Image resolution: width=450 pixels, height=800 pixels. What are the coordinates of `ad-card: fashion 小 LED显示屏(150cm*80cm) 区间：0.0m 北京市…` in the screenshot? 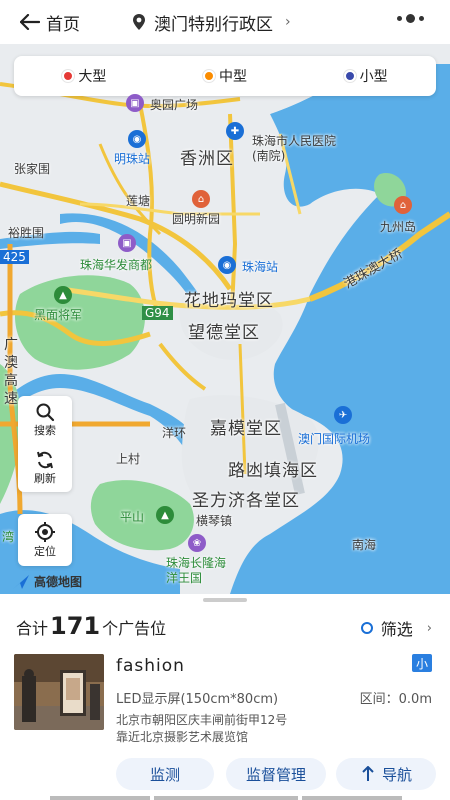 It's located at (224, 702).